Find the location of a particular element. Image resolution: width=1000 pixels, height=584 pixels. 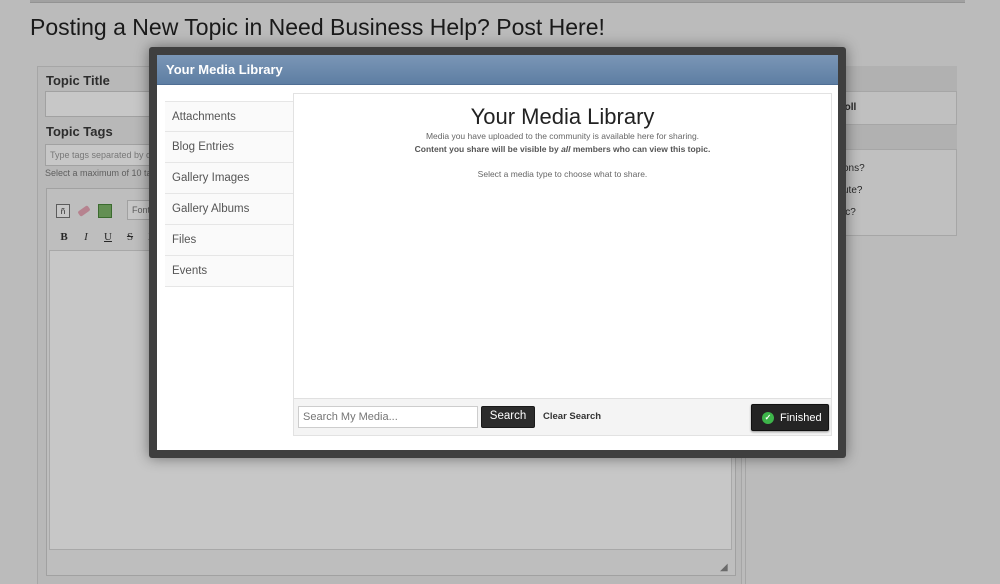

check-icon: ✓ is located at coordinates (768, 417).